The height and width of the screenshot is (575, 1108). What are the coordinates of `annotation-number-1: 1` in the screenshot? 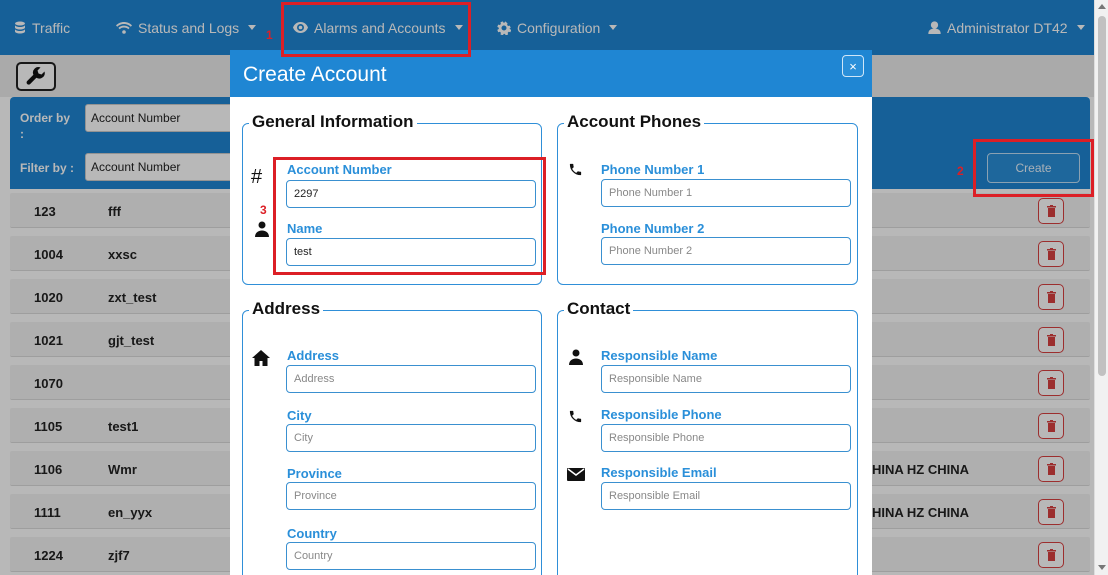 It's located at (269, 35).